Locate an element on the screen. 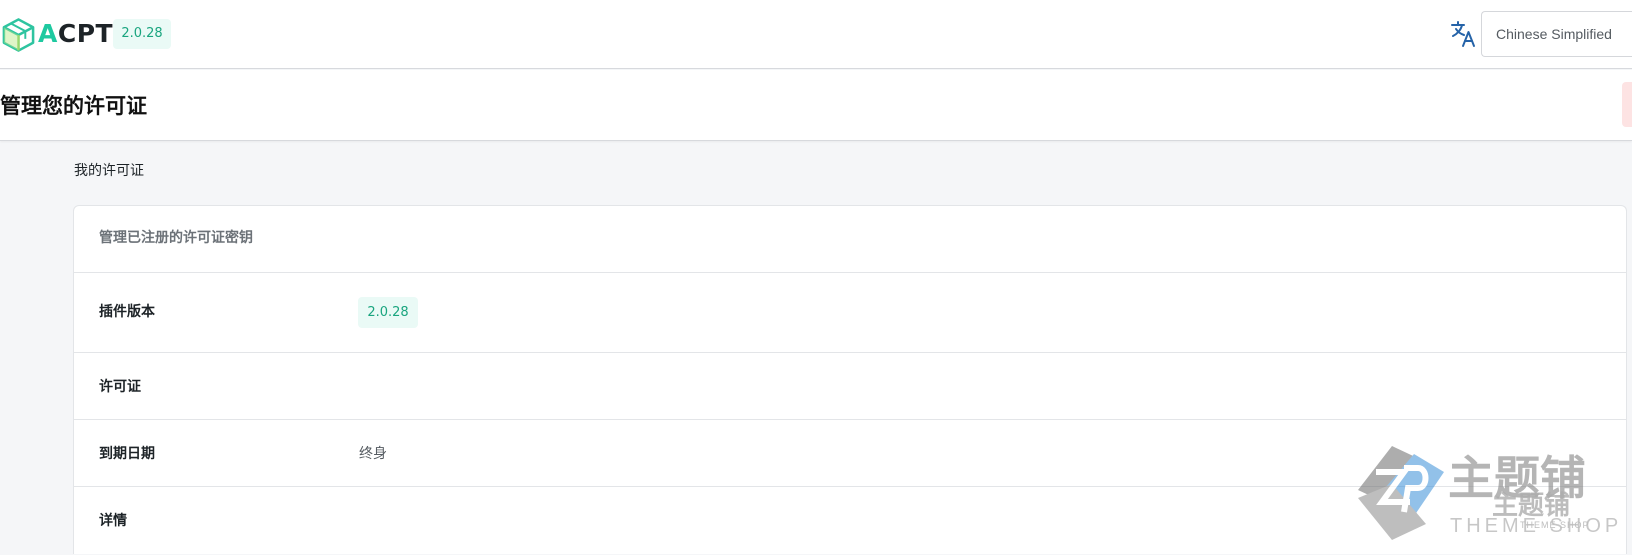 The width and height of the screenshot is (1632, 555). top-bar: ACPT 2.0.28 Chinese Simplified is located at coordinates (816, 34).